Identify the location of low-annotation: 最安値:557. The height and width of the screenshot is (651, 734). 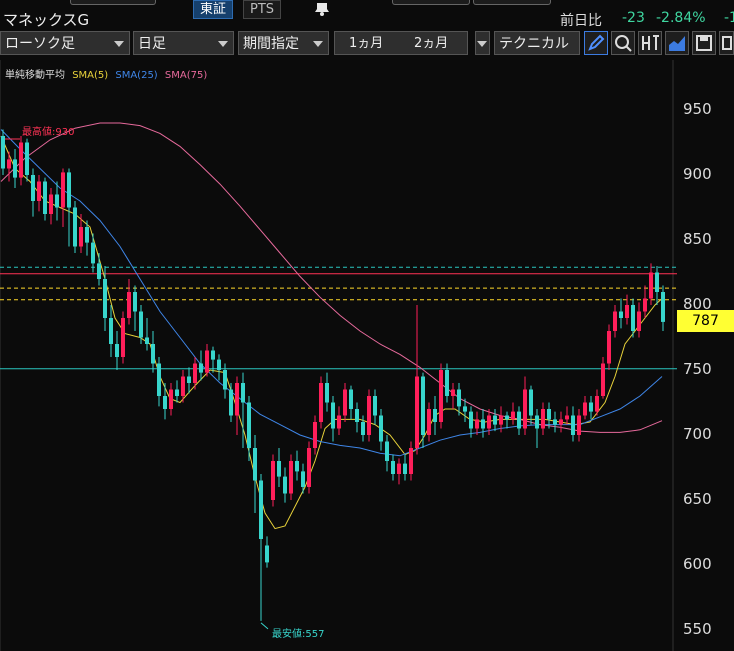
(298, 634).